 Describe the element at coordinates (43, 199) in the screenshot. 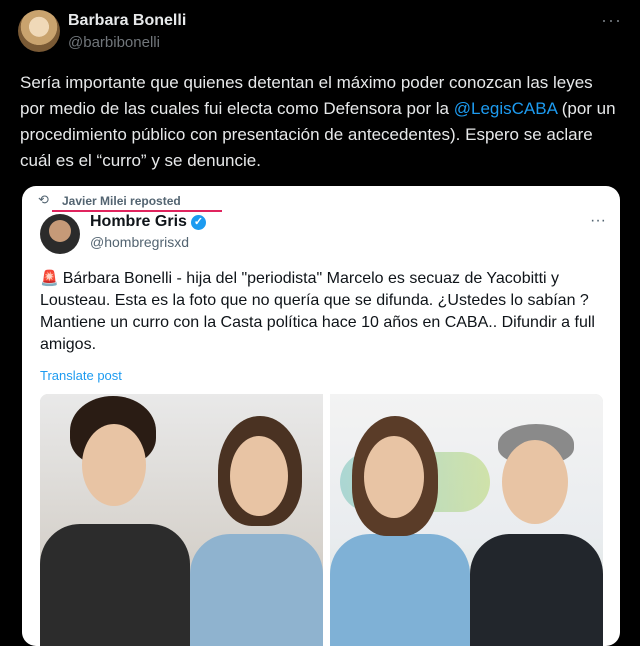

I see `repost-icon: ⟲` at that location.